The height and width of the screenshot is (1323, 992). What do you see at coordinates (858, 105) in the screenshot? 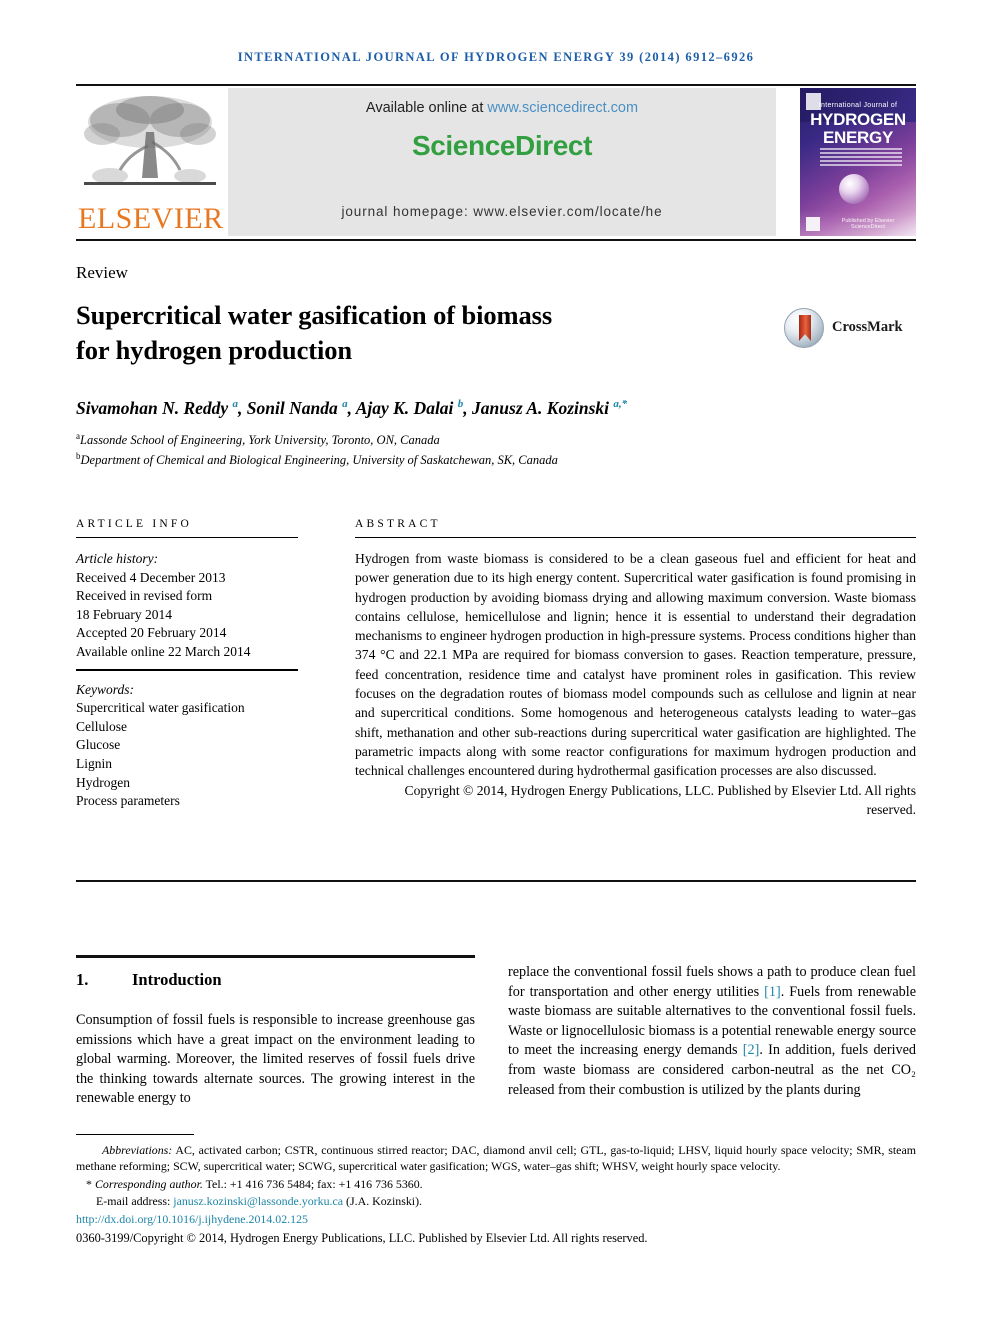
I see `cover-journal-prefix: International Journal of` at bounding box center [858, 105].